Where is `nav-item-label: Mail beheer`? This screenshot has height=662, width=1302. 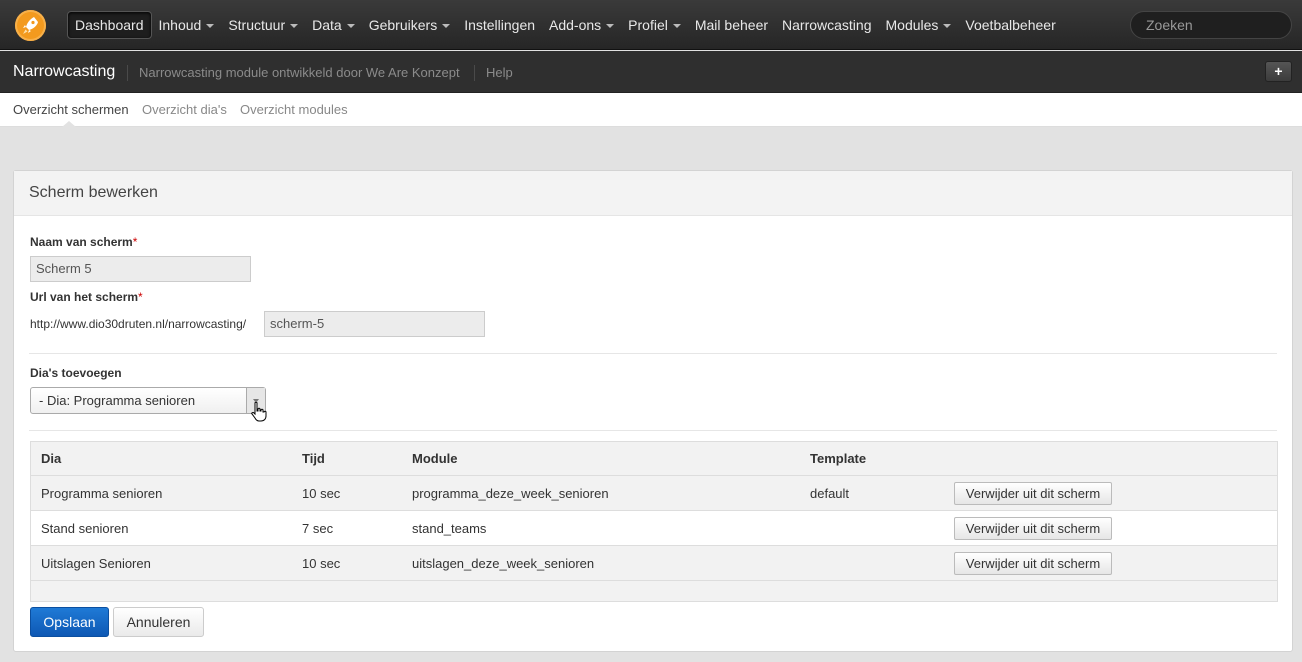 nav-item-label: Mail beheer is located at coordinates (731, 25).